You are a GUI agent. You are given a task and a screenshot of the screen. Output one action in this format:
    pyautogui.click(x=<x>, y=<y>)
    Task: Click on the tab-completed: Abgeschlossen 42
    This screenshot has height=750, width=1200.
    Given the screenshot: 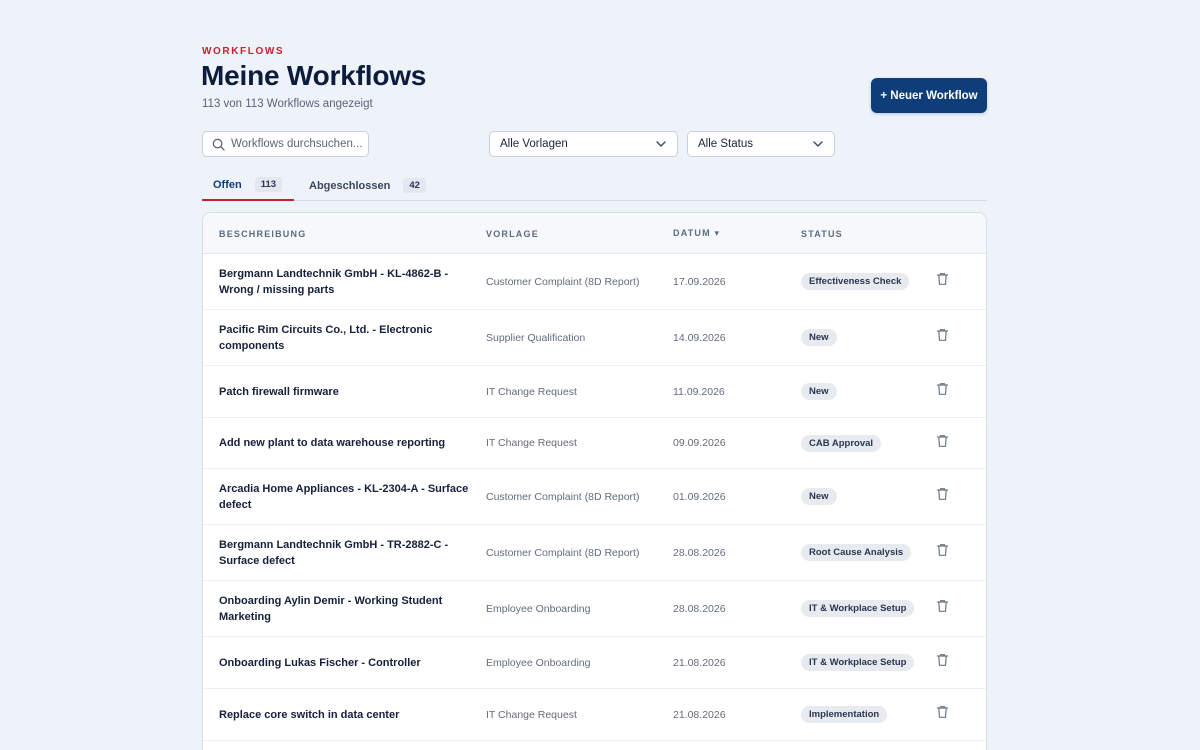 What is the action you would take?
    pyautogui.click(x=367, y=185)
    